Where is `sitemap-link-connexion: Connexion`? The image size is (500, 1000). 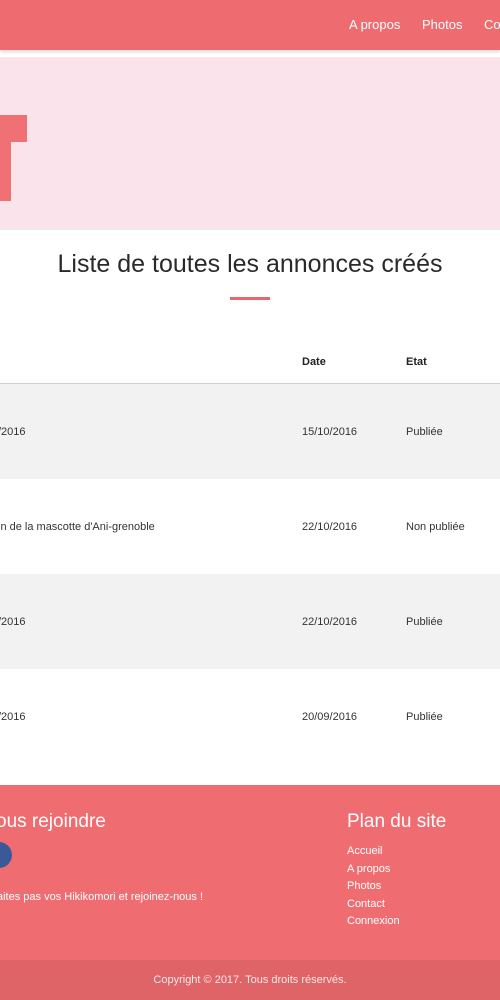
sitemap-link-connexion: Connexion is located at coordinates (373, 921).